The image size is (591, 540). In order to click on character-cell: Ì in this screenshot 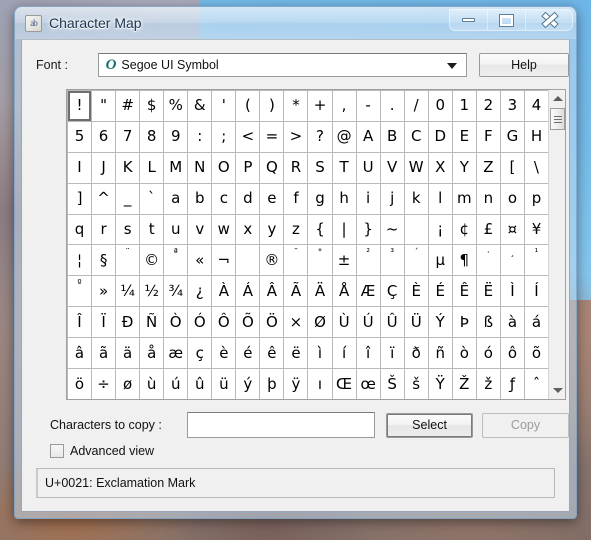, I will do `click(512, 291)`.